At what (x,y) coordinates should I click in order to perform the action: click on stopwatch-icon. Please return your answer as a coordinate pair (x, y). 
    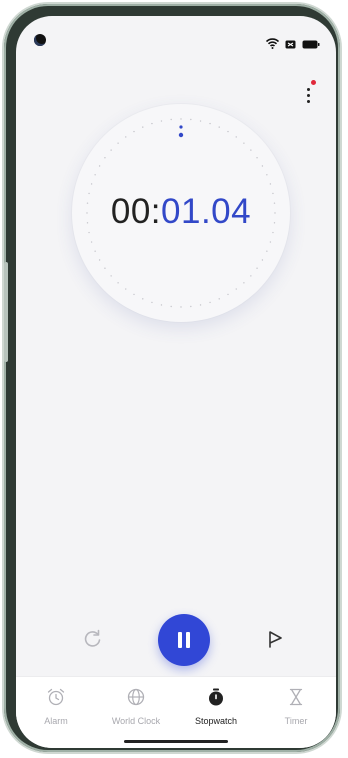
    Looking at the image, I should click on (216, 697).